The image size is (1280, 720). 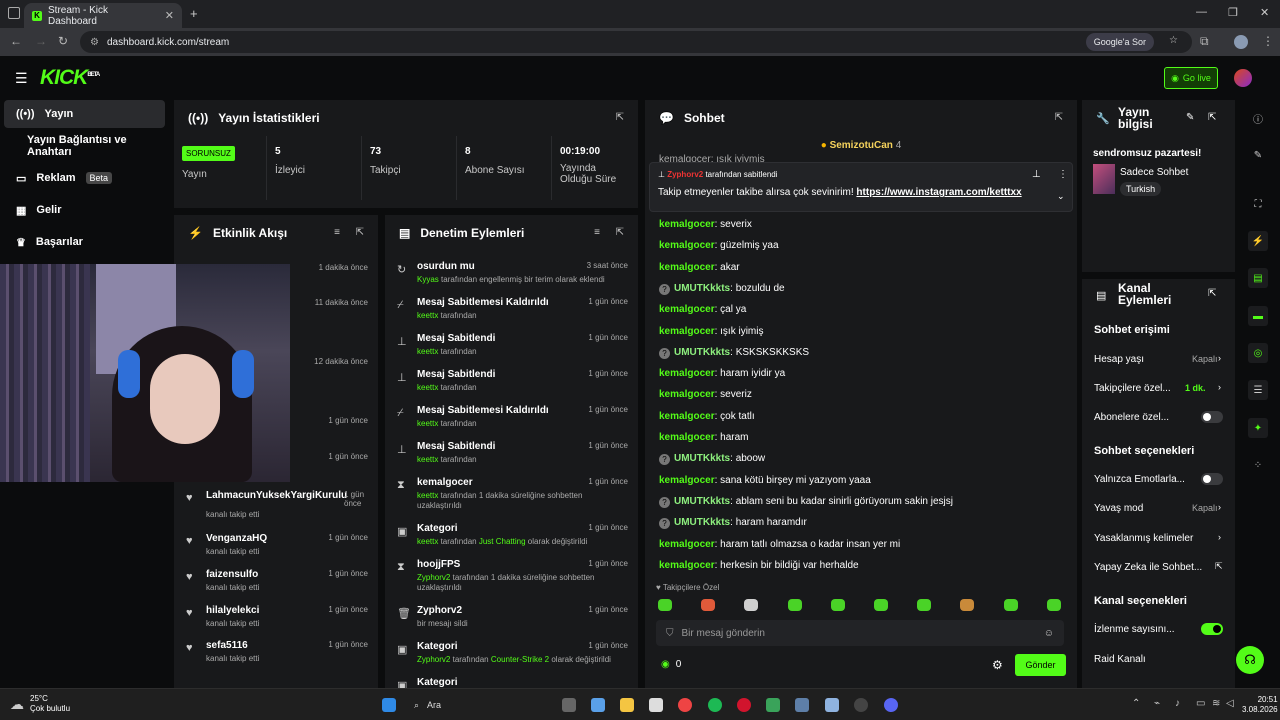 What do you see at coordinates (1191, 78) in the screenshot?
I see `go-live-button: ◉ Go live` at bounding box center [1191, 78].